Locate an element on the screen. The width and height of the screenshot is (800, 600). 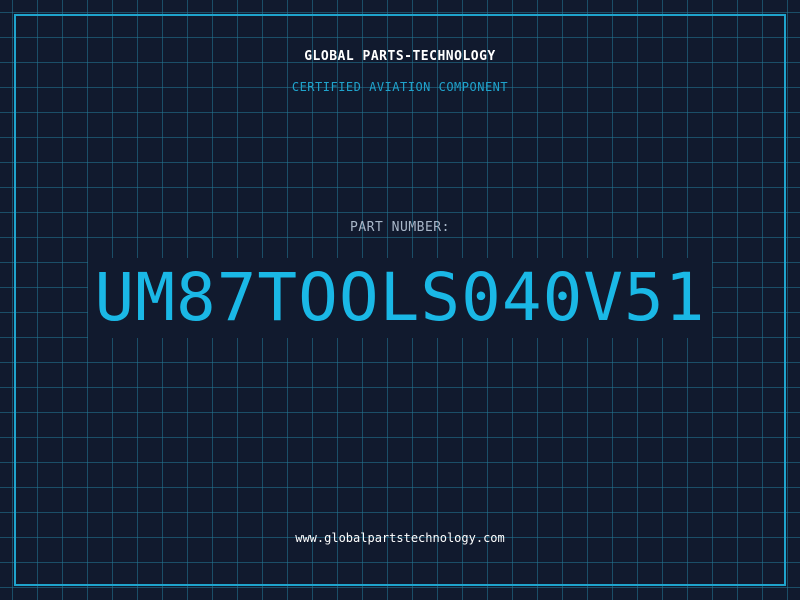
part-number-label: PART NUMBER: is located at coordinates (400, 227).